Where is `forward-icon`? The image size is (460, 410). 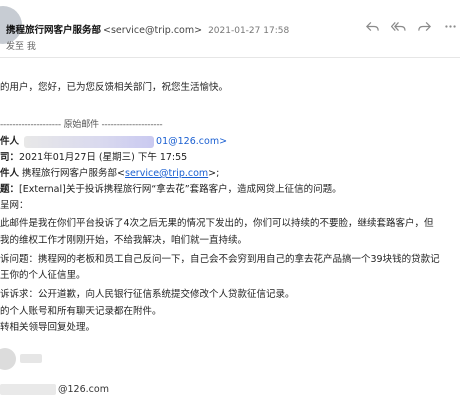 forward-icon is located at coordinates (424, 26).